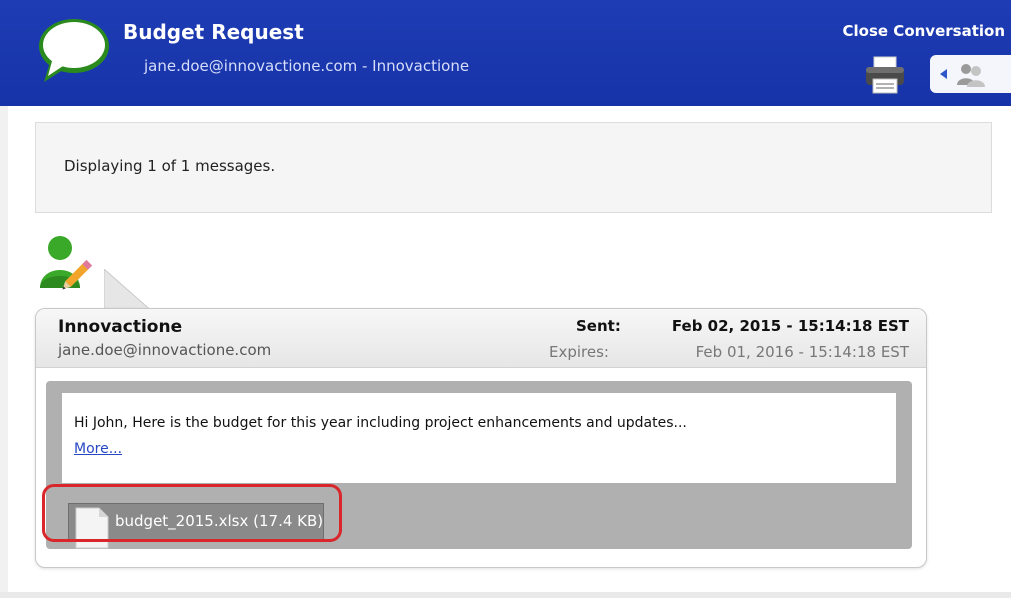 The height and width of the screenshot is (598, 1011). I want to click on message-count-status: Displaying 1 of 1 messages., so click(170, 166).